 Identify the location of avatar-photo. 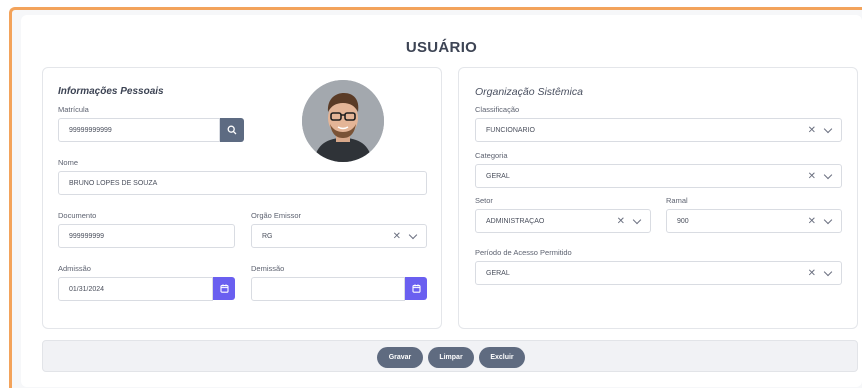
(343, 121).